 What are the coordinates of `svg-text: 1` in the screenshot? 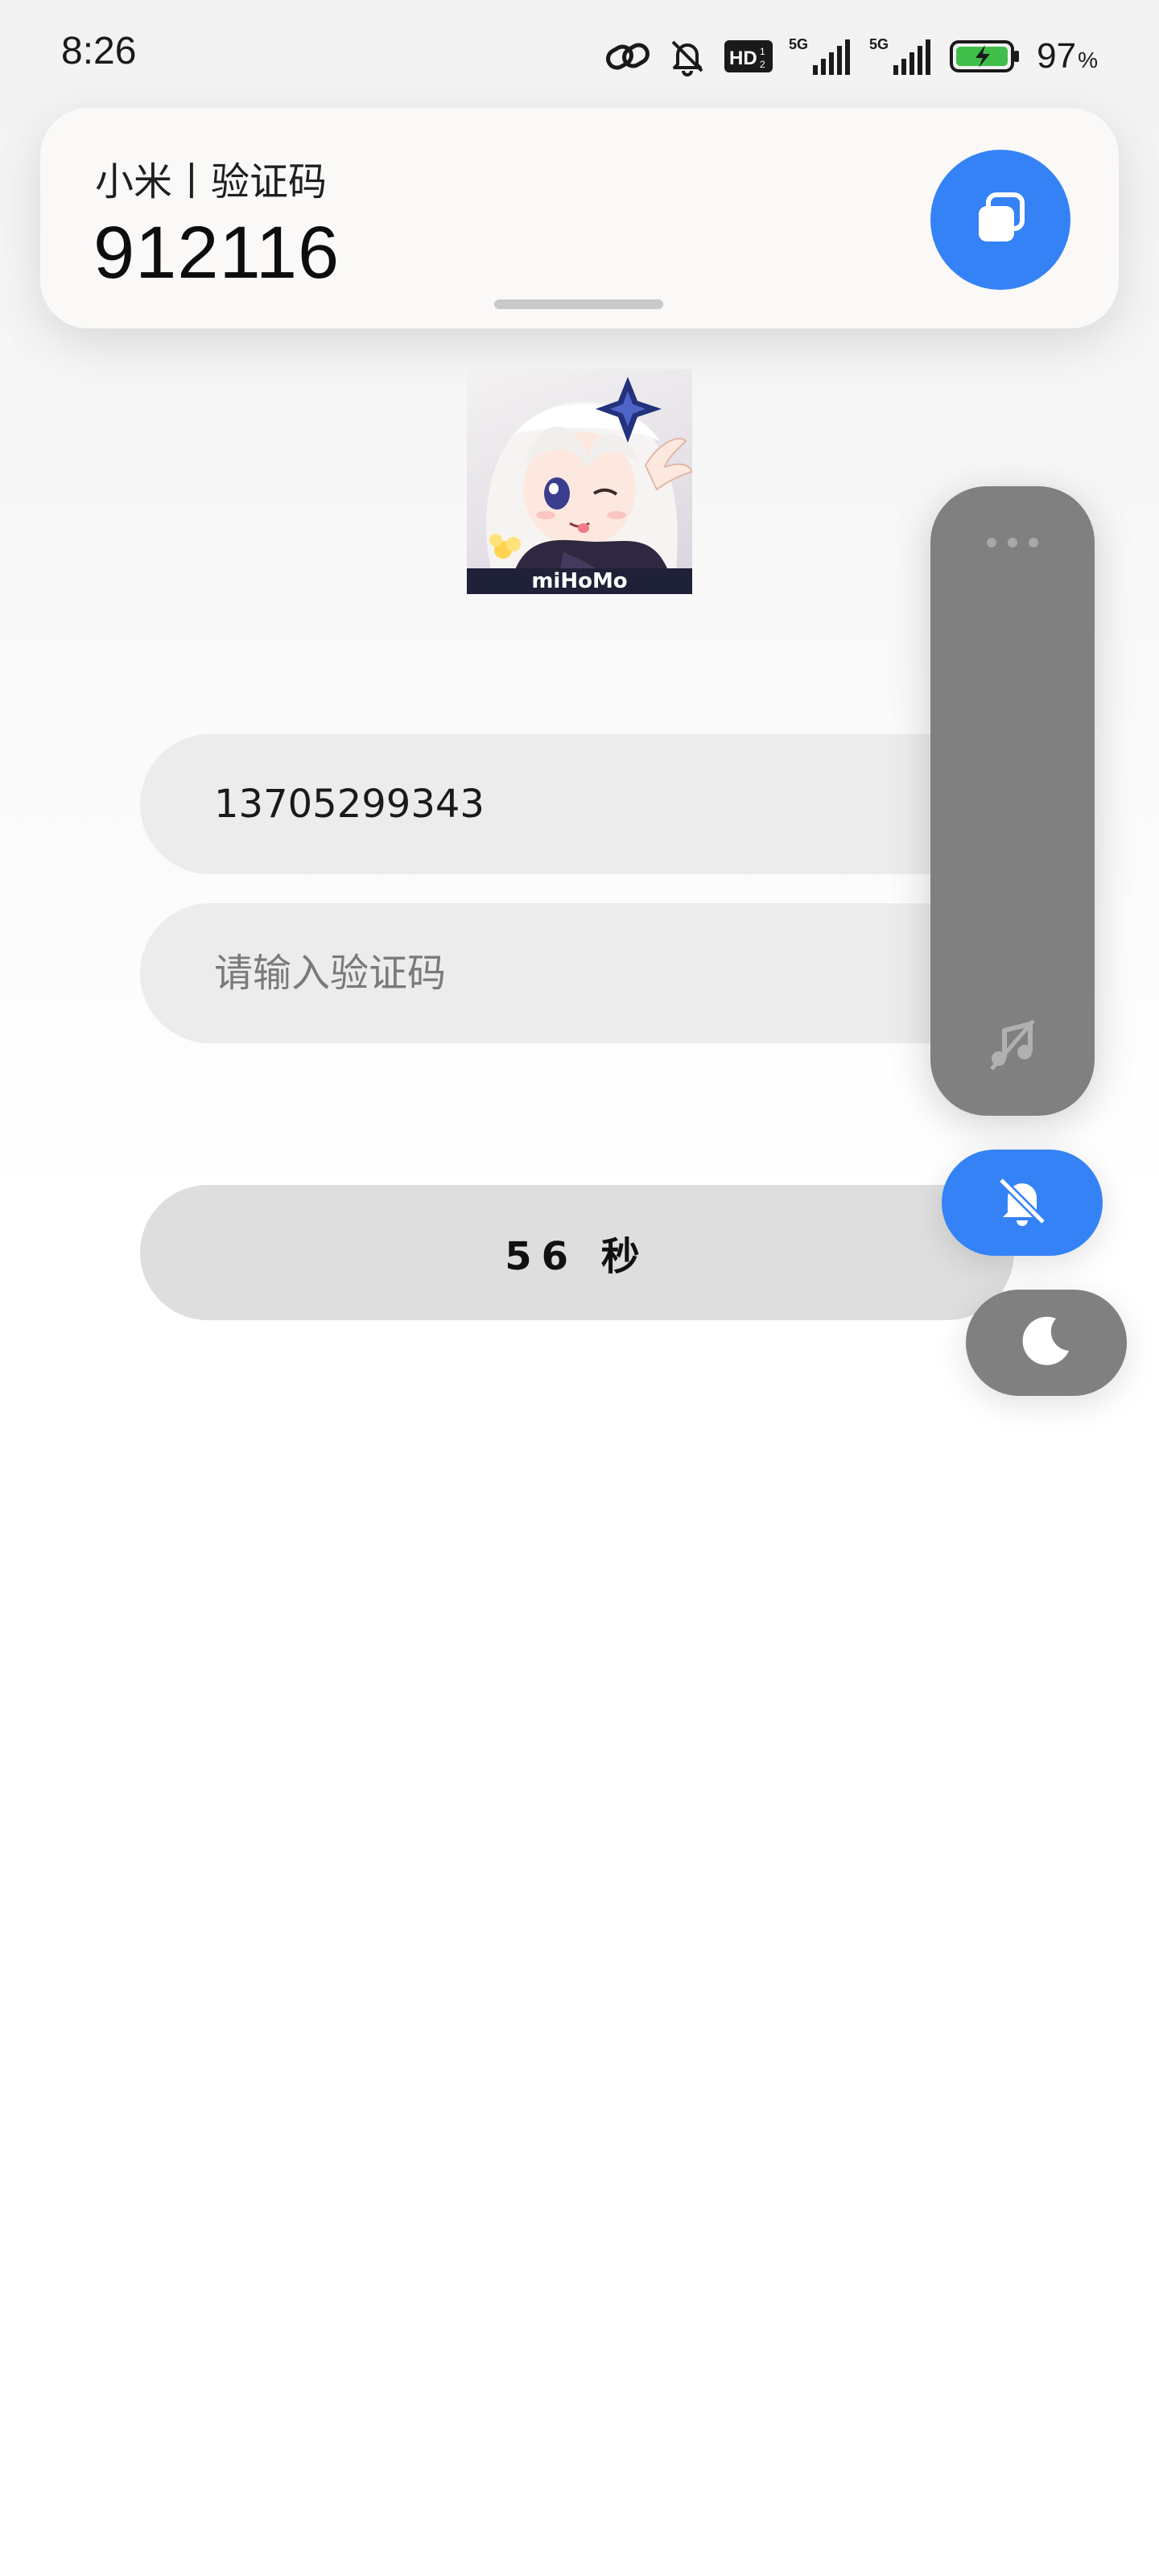 It's located at (762, 51).